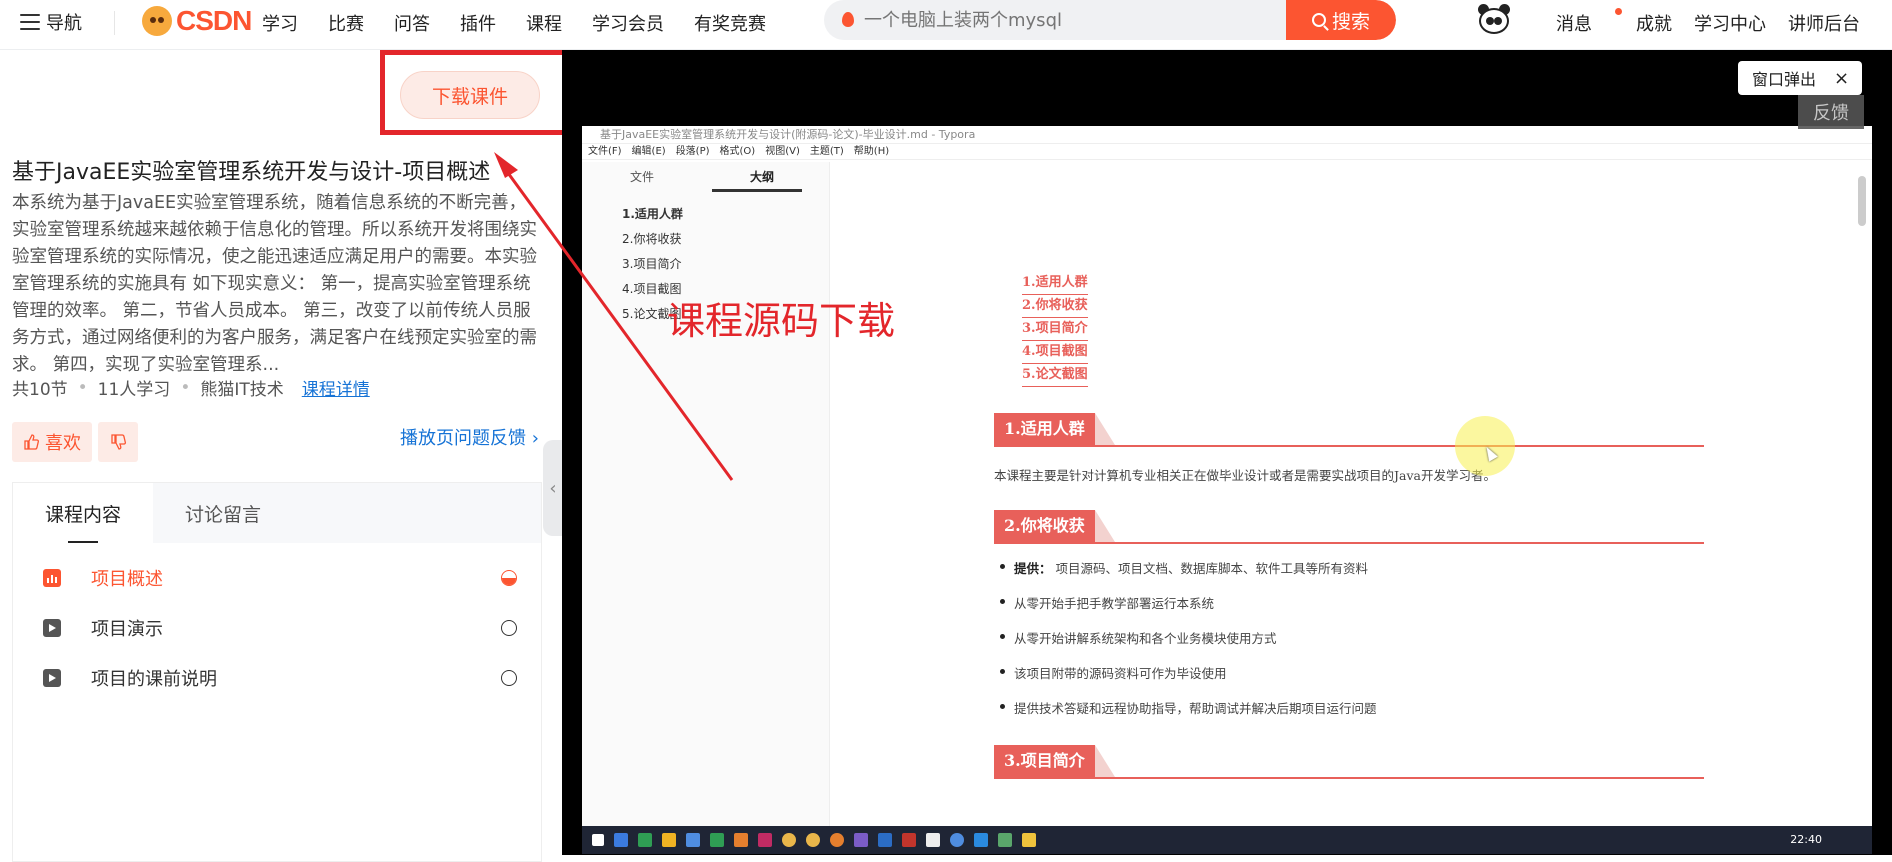 Image resolution: width=1892 pixels, height=862 pixels. What do you see at coordinates (83, 513) in the screenshot?
I see `tab-course-content: 课程内容` at bounding box center [83, 513].